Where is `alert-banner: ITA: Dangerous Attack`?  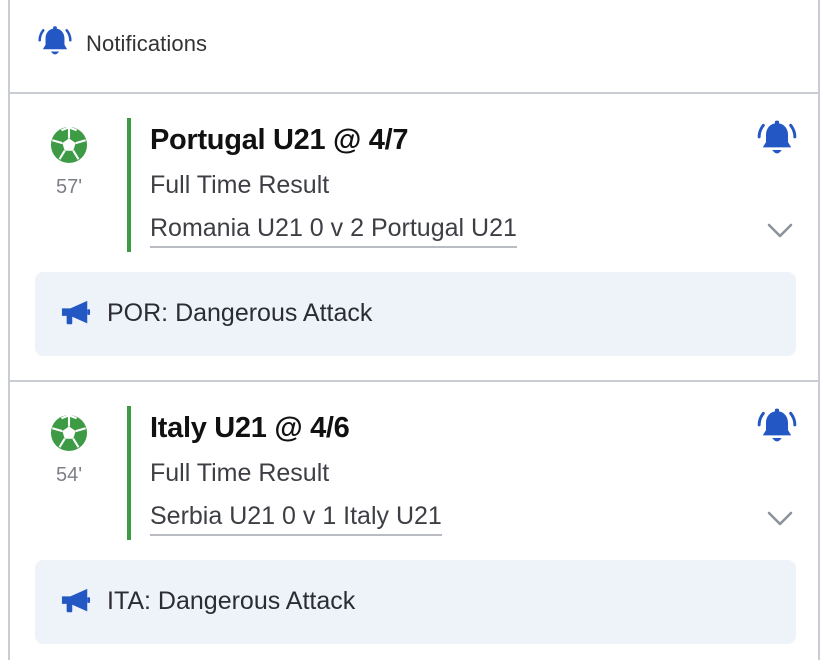
alert-banner: ITA: Dangerous Attack is located at coordinates (415, 602).